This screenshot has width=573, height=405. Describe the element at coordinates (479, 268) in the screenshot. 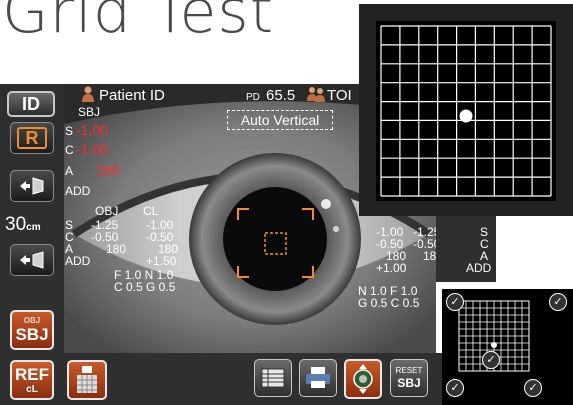

I see `right-add-label: ADD` at that location.